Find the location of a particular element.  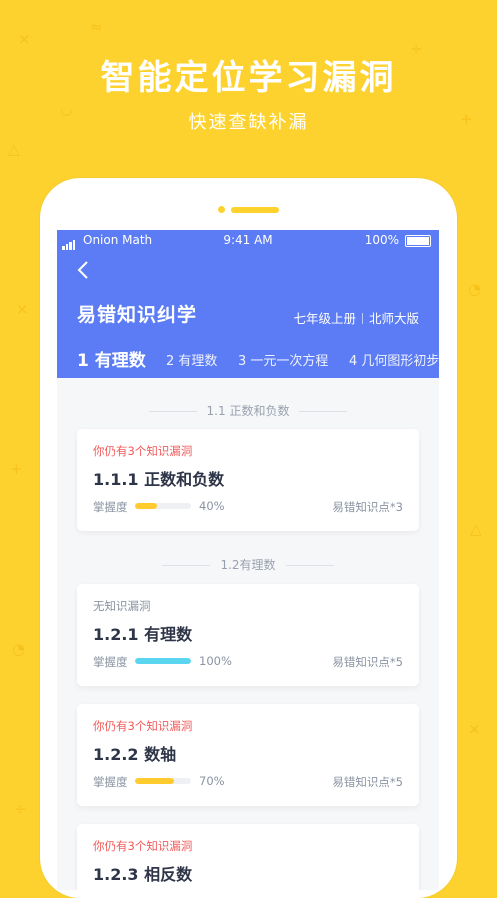

chapter-tabs: 1 有理数 2 有理数 3 一元一次方程 4 几何图形初步 is located at coordinates (248, 359).